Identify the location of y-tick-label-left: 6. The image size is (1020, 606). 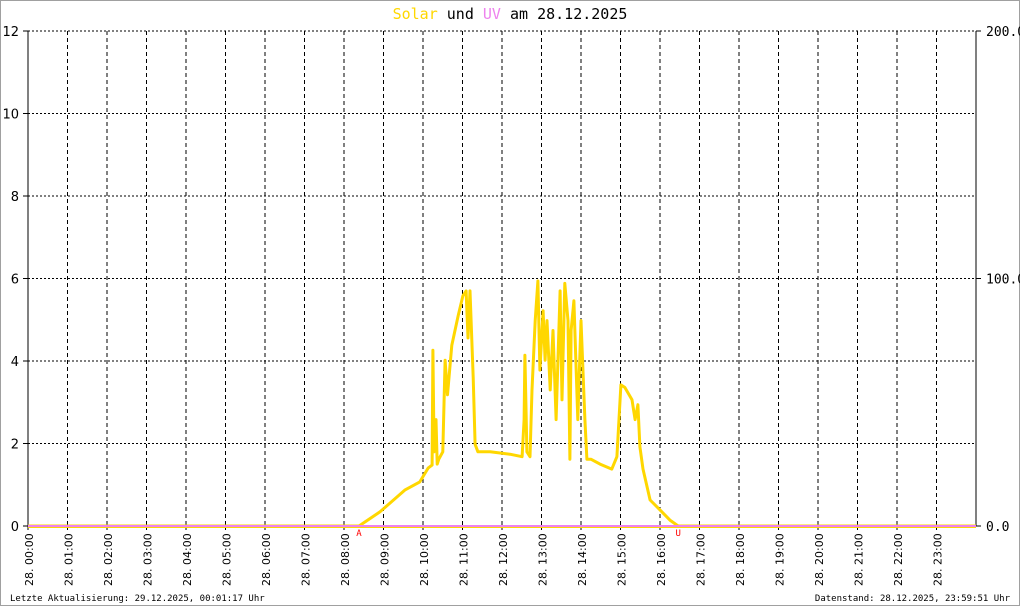
(15, 280).